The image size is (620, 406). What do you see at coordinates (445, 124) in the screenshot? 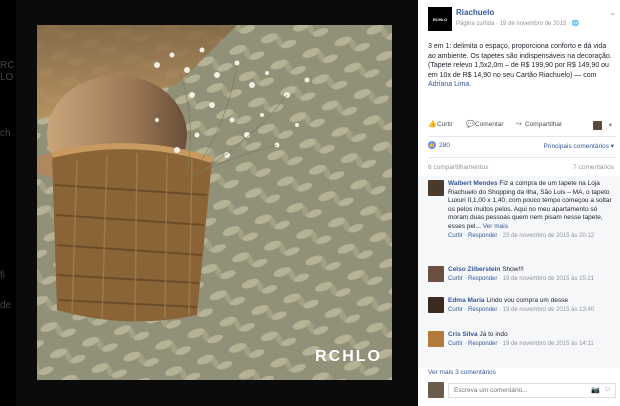
I see `like-label: Curtir` at bounding box center [445, 124].